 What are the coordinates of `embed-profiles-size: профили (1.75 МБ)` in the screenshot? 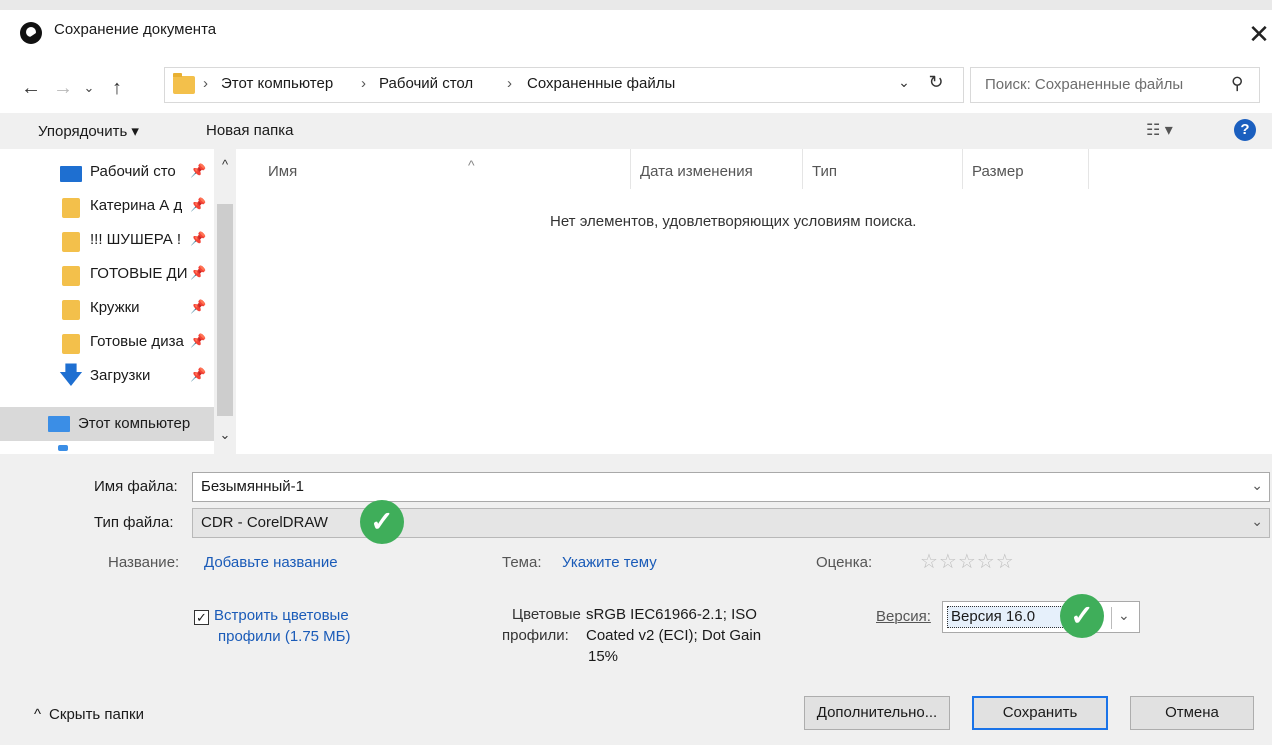 It's located at (284, 636).